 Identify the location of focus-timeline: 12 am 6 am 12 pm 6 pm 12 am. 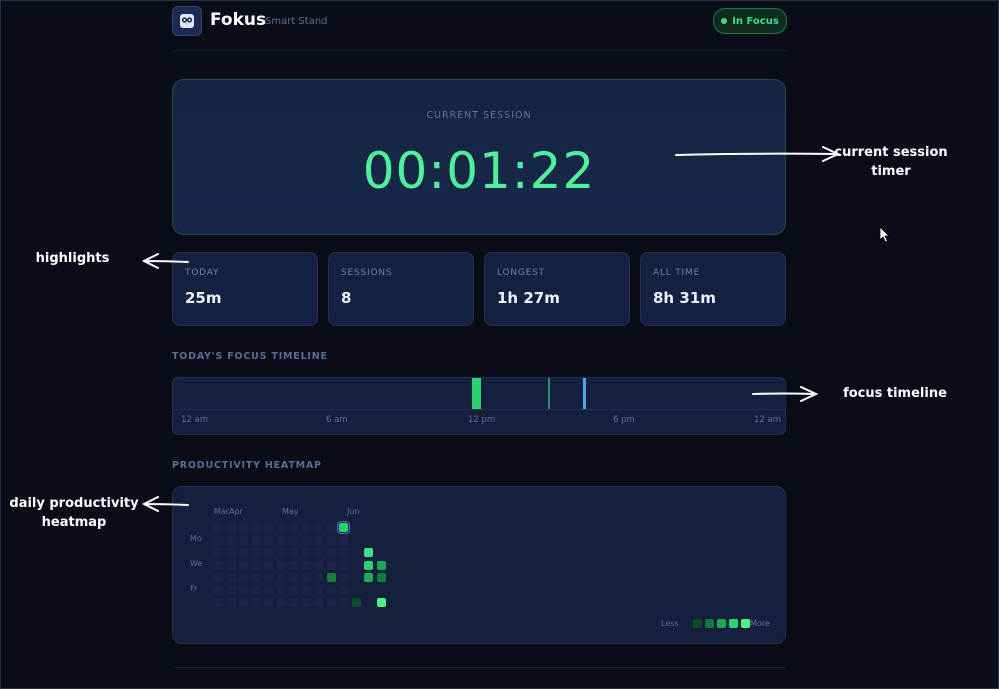
(479, 406).